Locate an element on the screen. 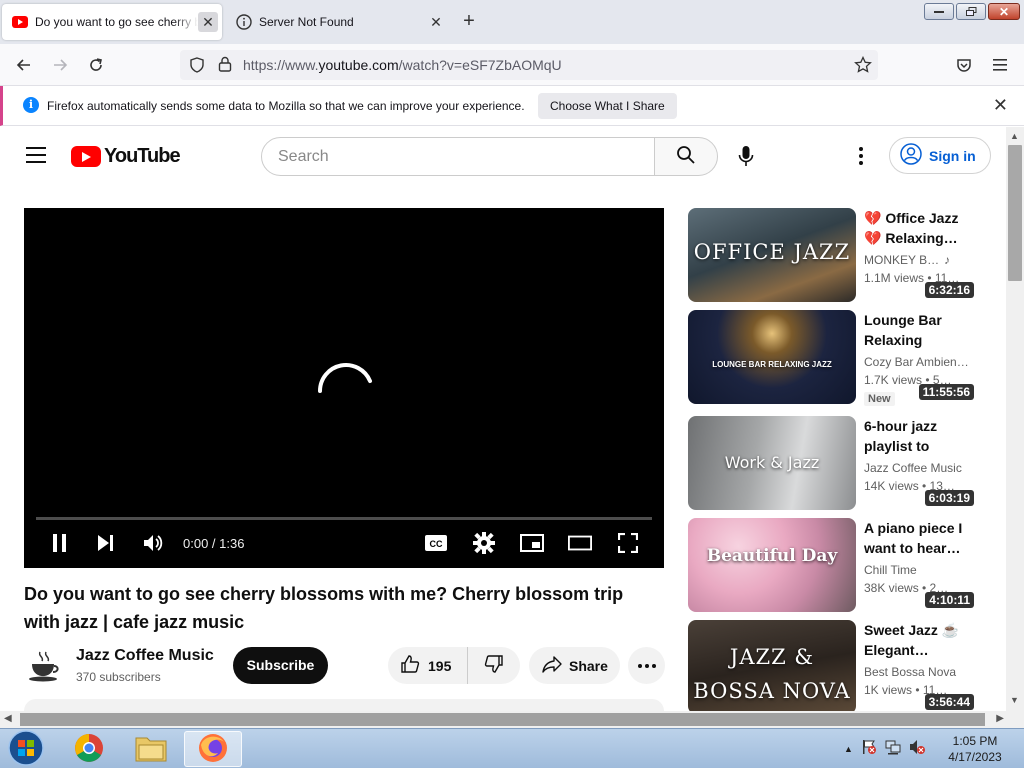 Image resolution: width=1024 pixels, height=768 pixels. sign-in-label: Sign in is located at coordinates (952, 155).